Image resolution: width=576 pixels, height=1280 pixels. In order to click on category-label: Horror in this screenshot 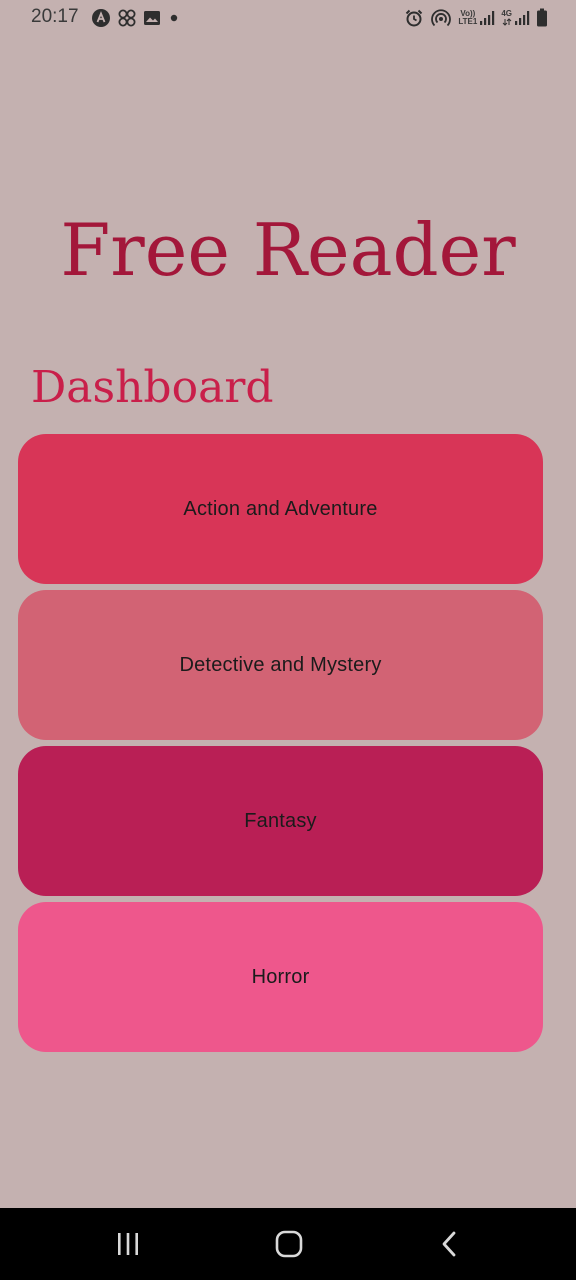, I will do `click(280, 976)`.